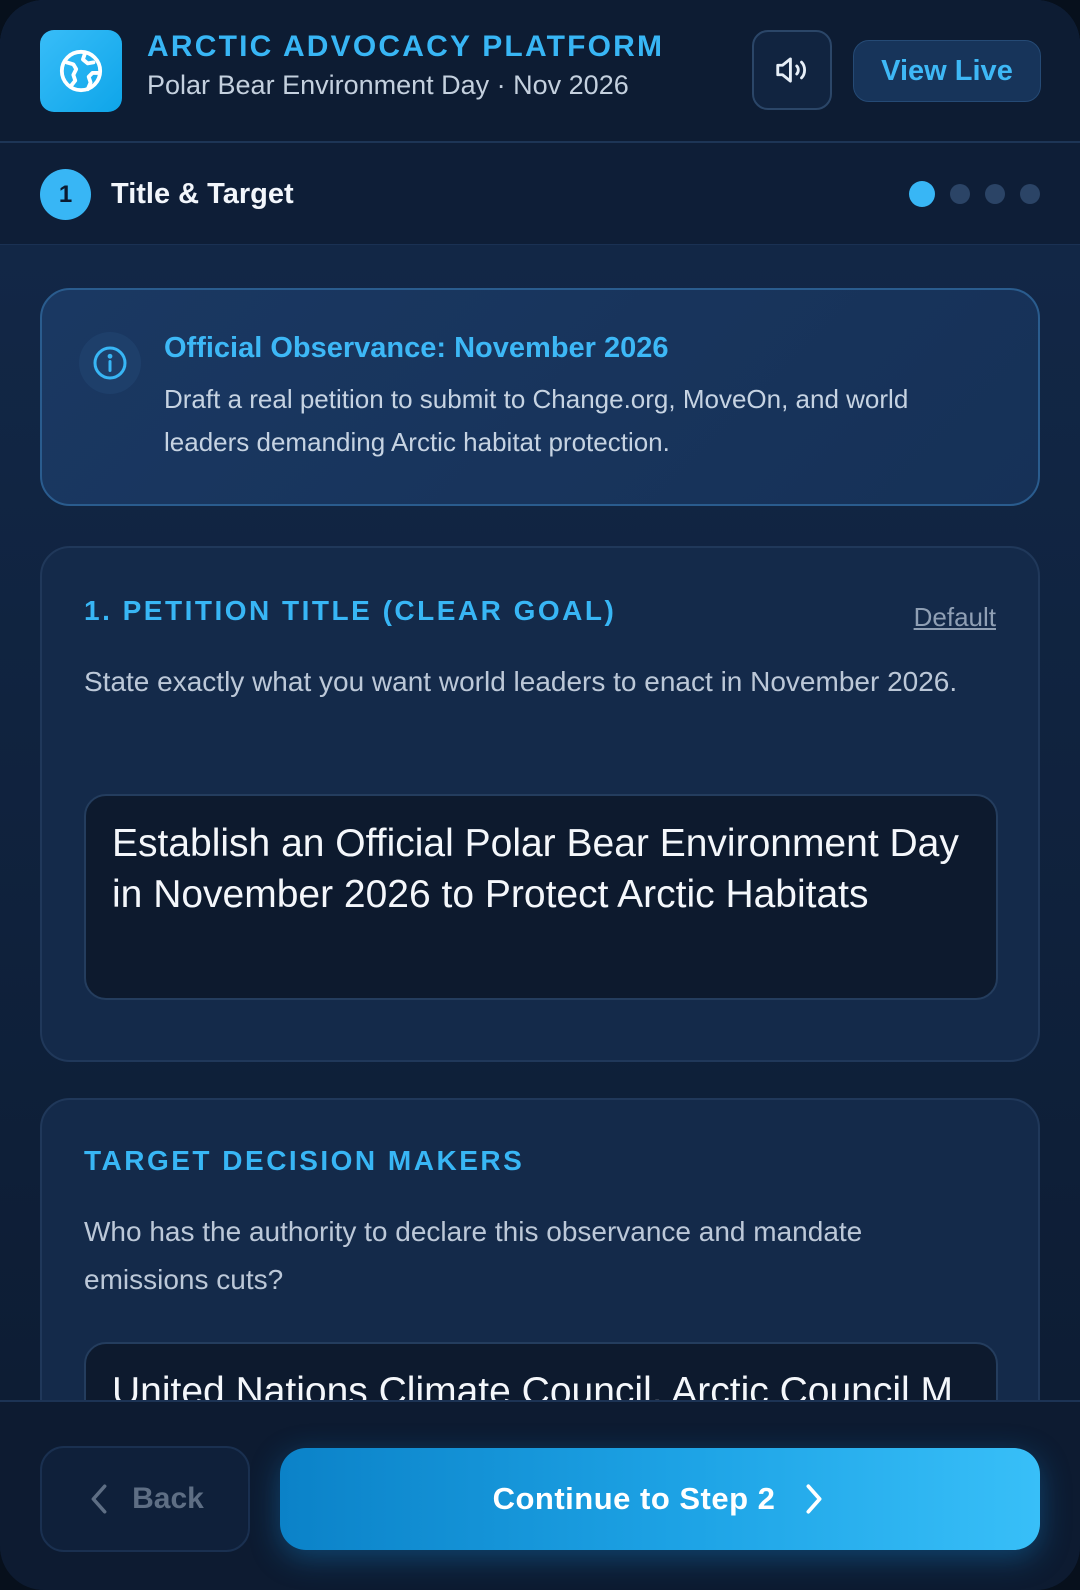 This screenshot has height=1590, width=1080. Describe the element at coordinates (406, 46) in the screenshot. I see `app-title: ARCTIC ADVOCACY PLATFORM` at that location.